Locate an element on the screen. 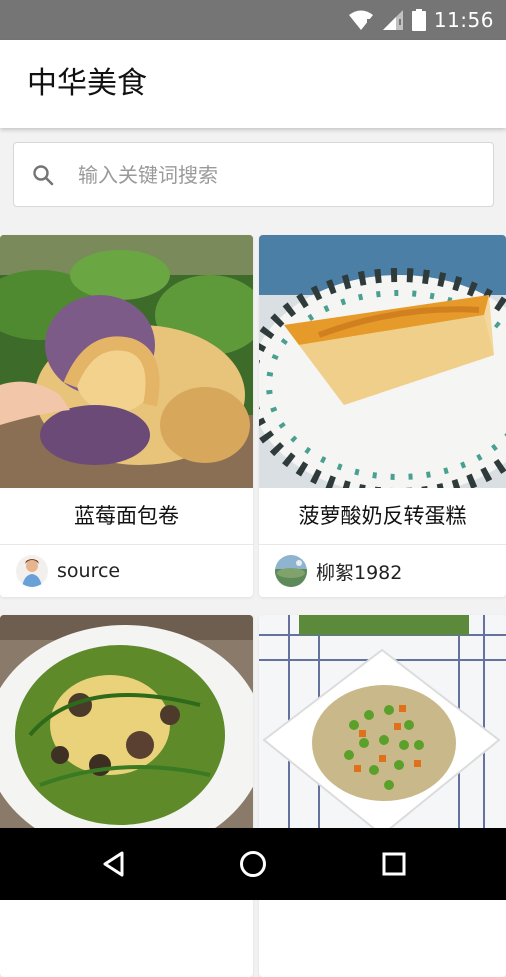  navigation-bar is located at coordinates (253, 864).